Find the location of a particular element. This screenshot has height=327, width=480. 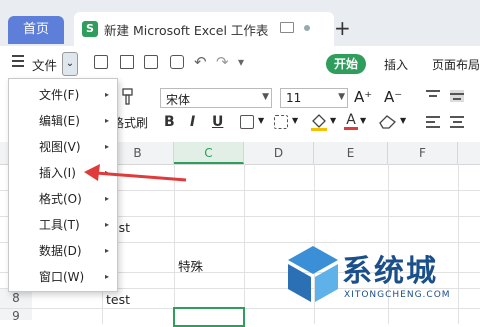

menu-item-window: 窗口(W) ▸ is located at coordinates (63, 277).